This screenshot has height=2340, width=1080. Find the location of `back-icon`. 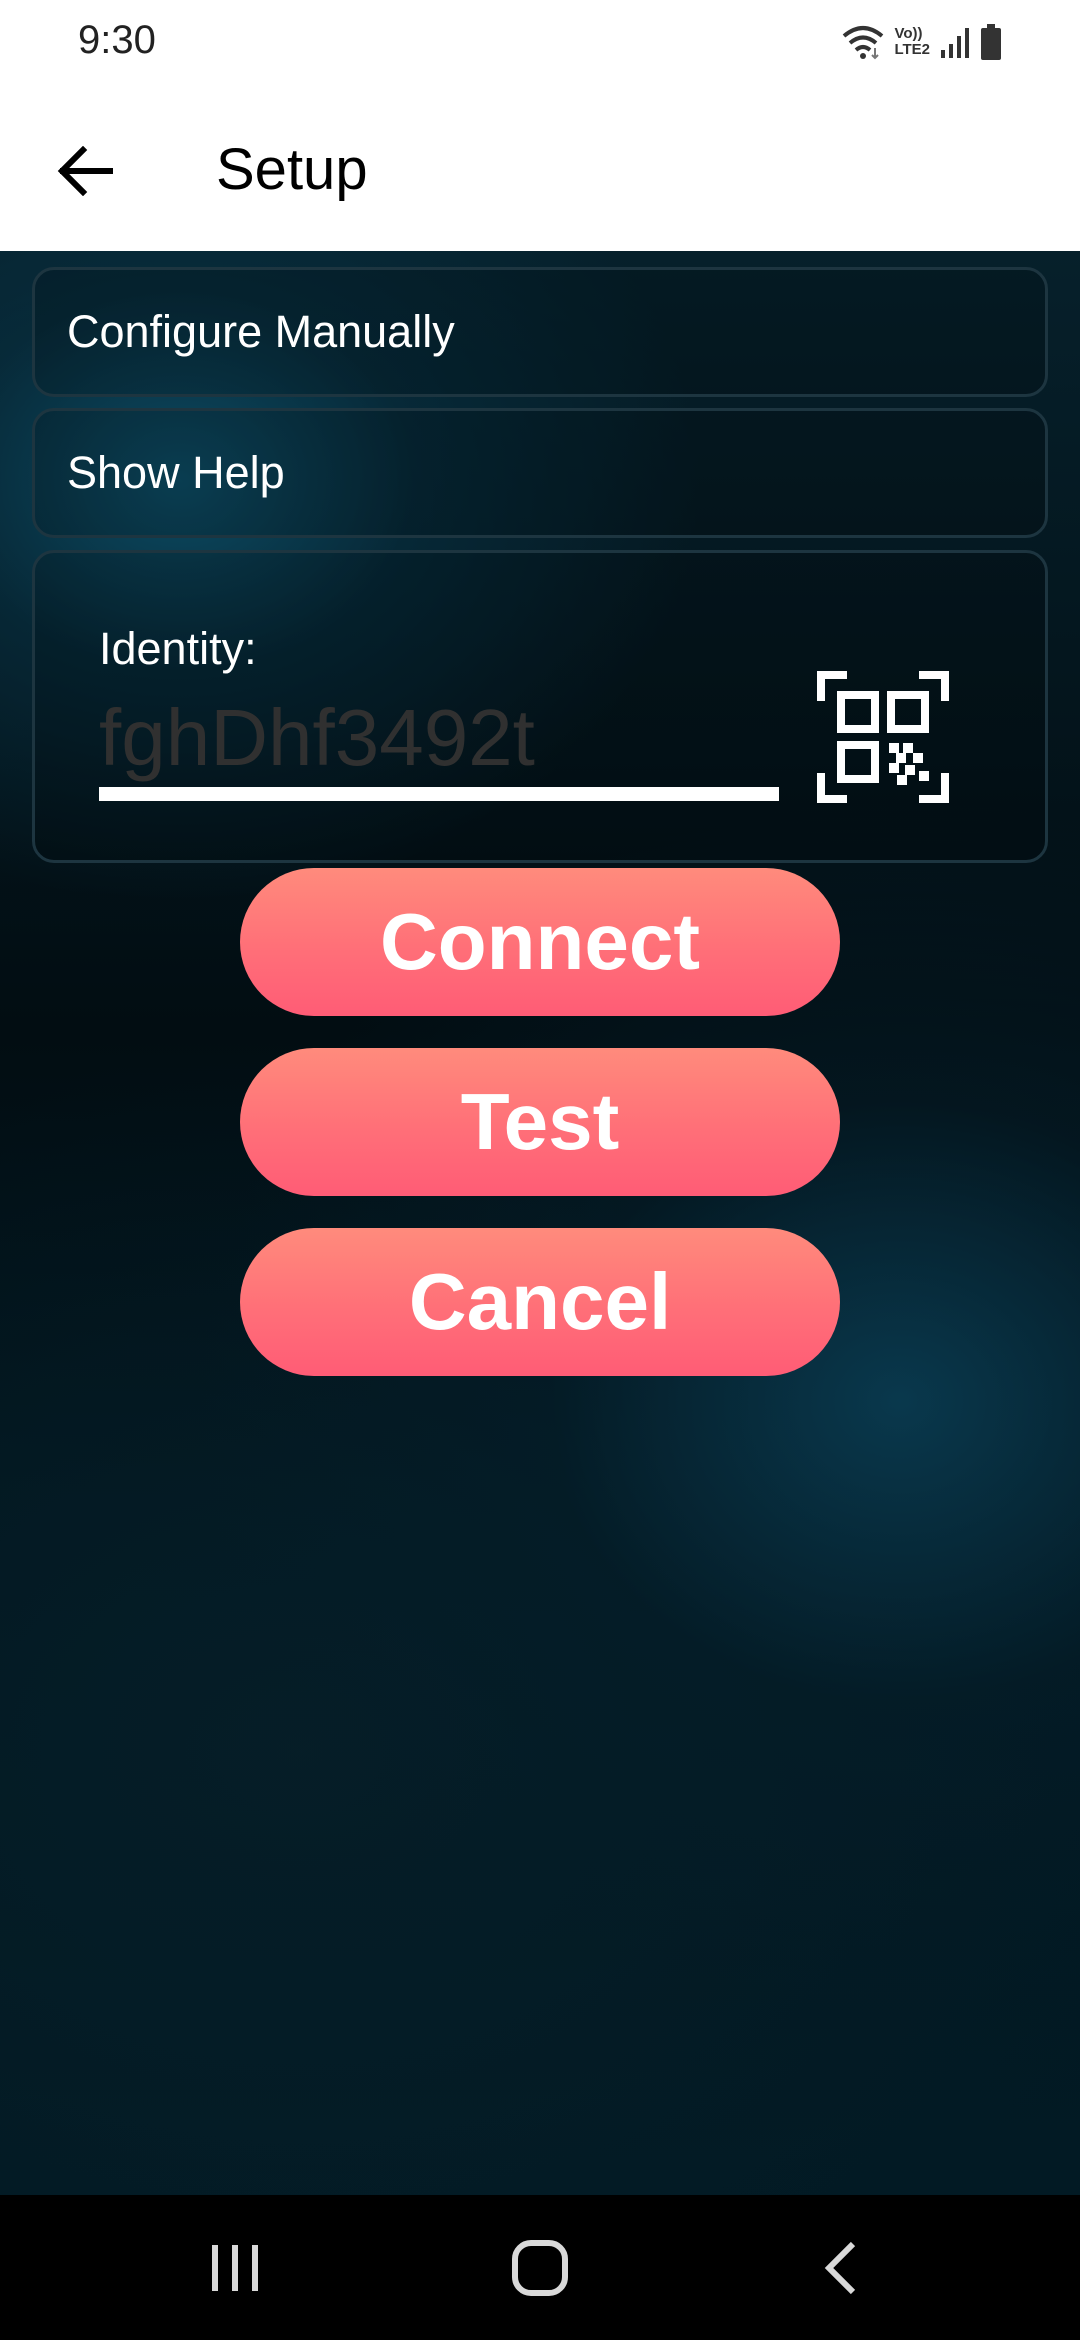

back-icon is located at coordinates (840, 2267).